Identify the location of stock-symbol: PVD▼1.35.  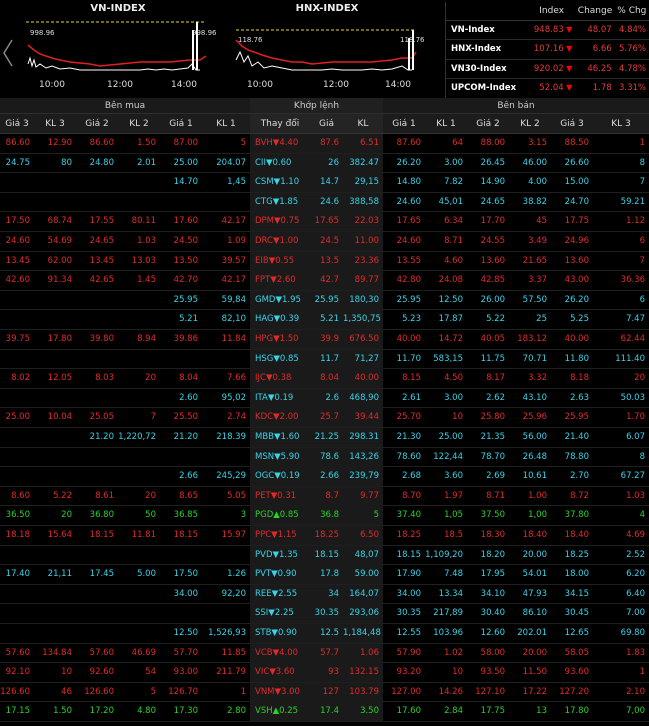
(280, 555).